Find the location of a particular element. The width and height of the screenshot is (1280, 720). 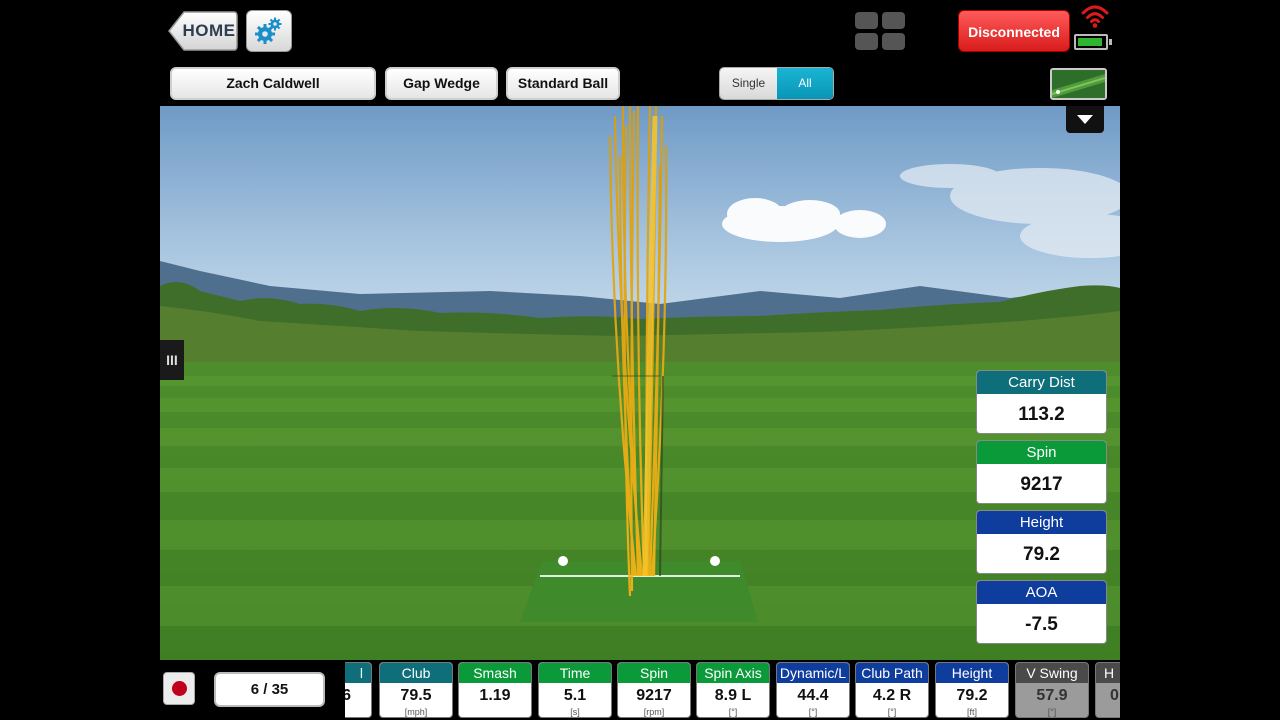

metric-spin-axis: Spin Axis 8.9 L [°] is located at coordinates (733, 690).